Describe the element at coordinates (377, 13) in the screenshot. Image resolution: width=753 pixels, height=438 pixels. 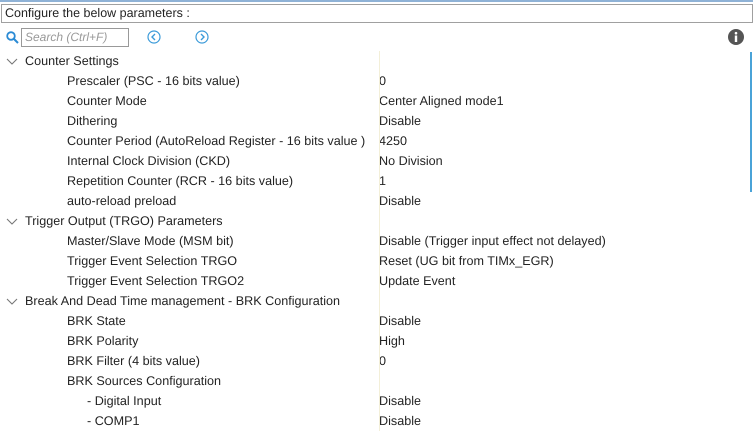
I see `header-title: Configure the below parameters :` at that location.